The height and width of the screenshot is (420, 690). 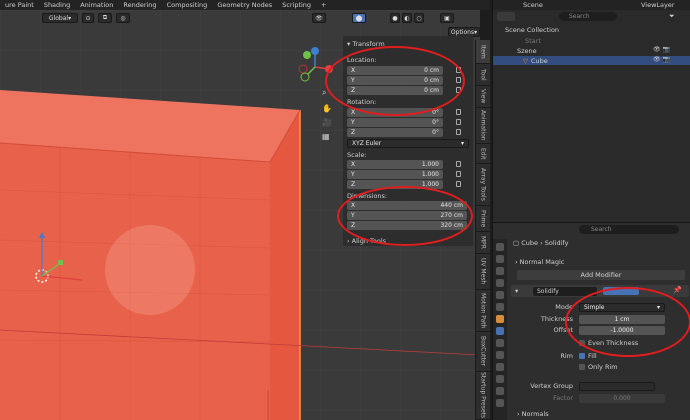 I want to click on vertex-group-label: Vertex Group, so click(x=551, y=386).